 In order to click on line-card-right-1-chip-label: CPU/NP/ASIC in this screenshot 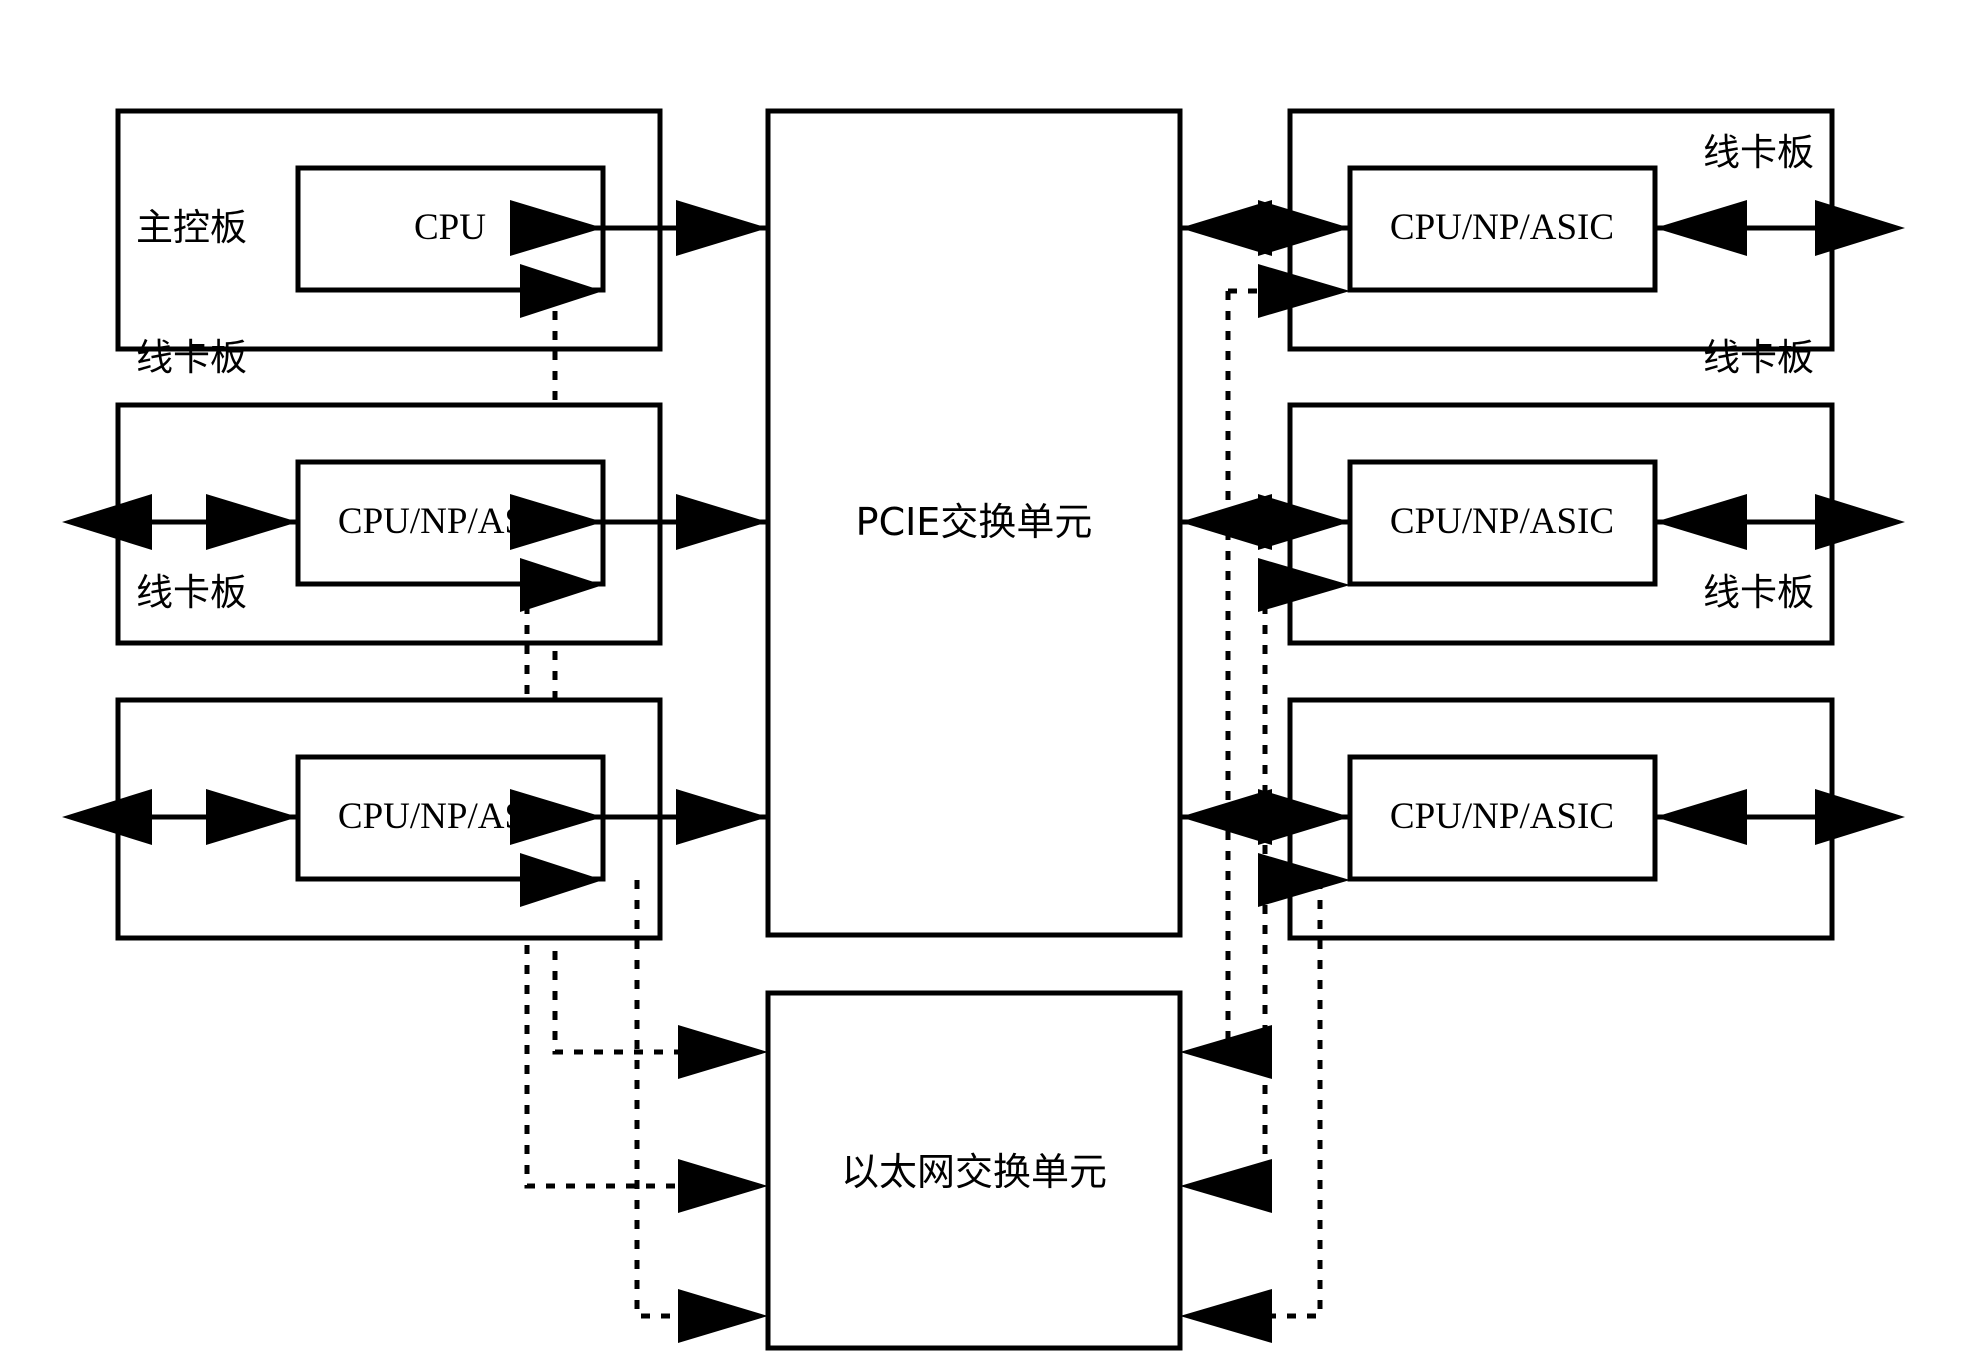, I will do `click(1502, 227)`.